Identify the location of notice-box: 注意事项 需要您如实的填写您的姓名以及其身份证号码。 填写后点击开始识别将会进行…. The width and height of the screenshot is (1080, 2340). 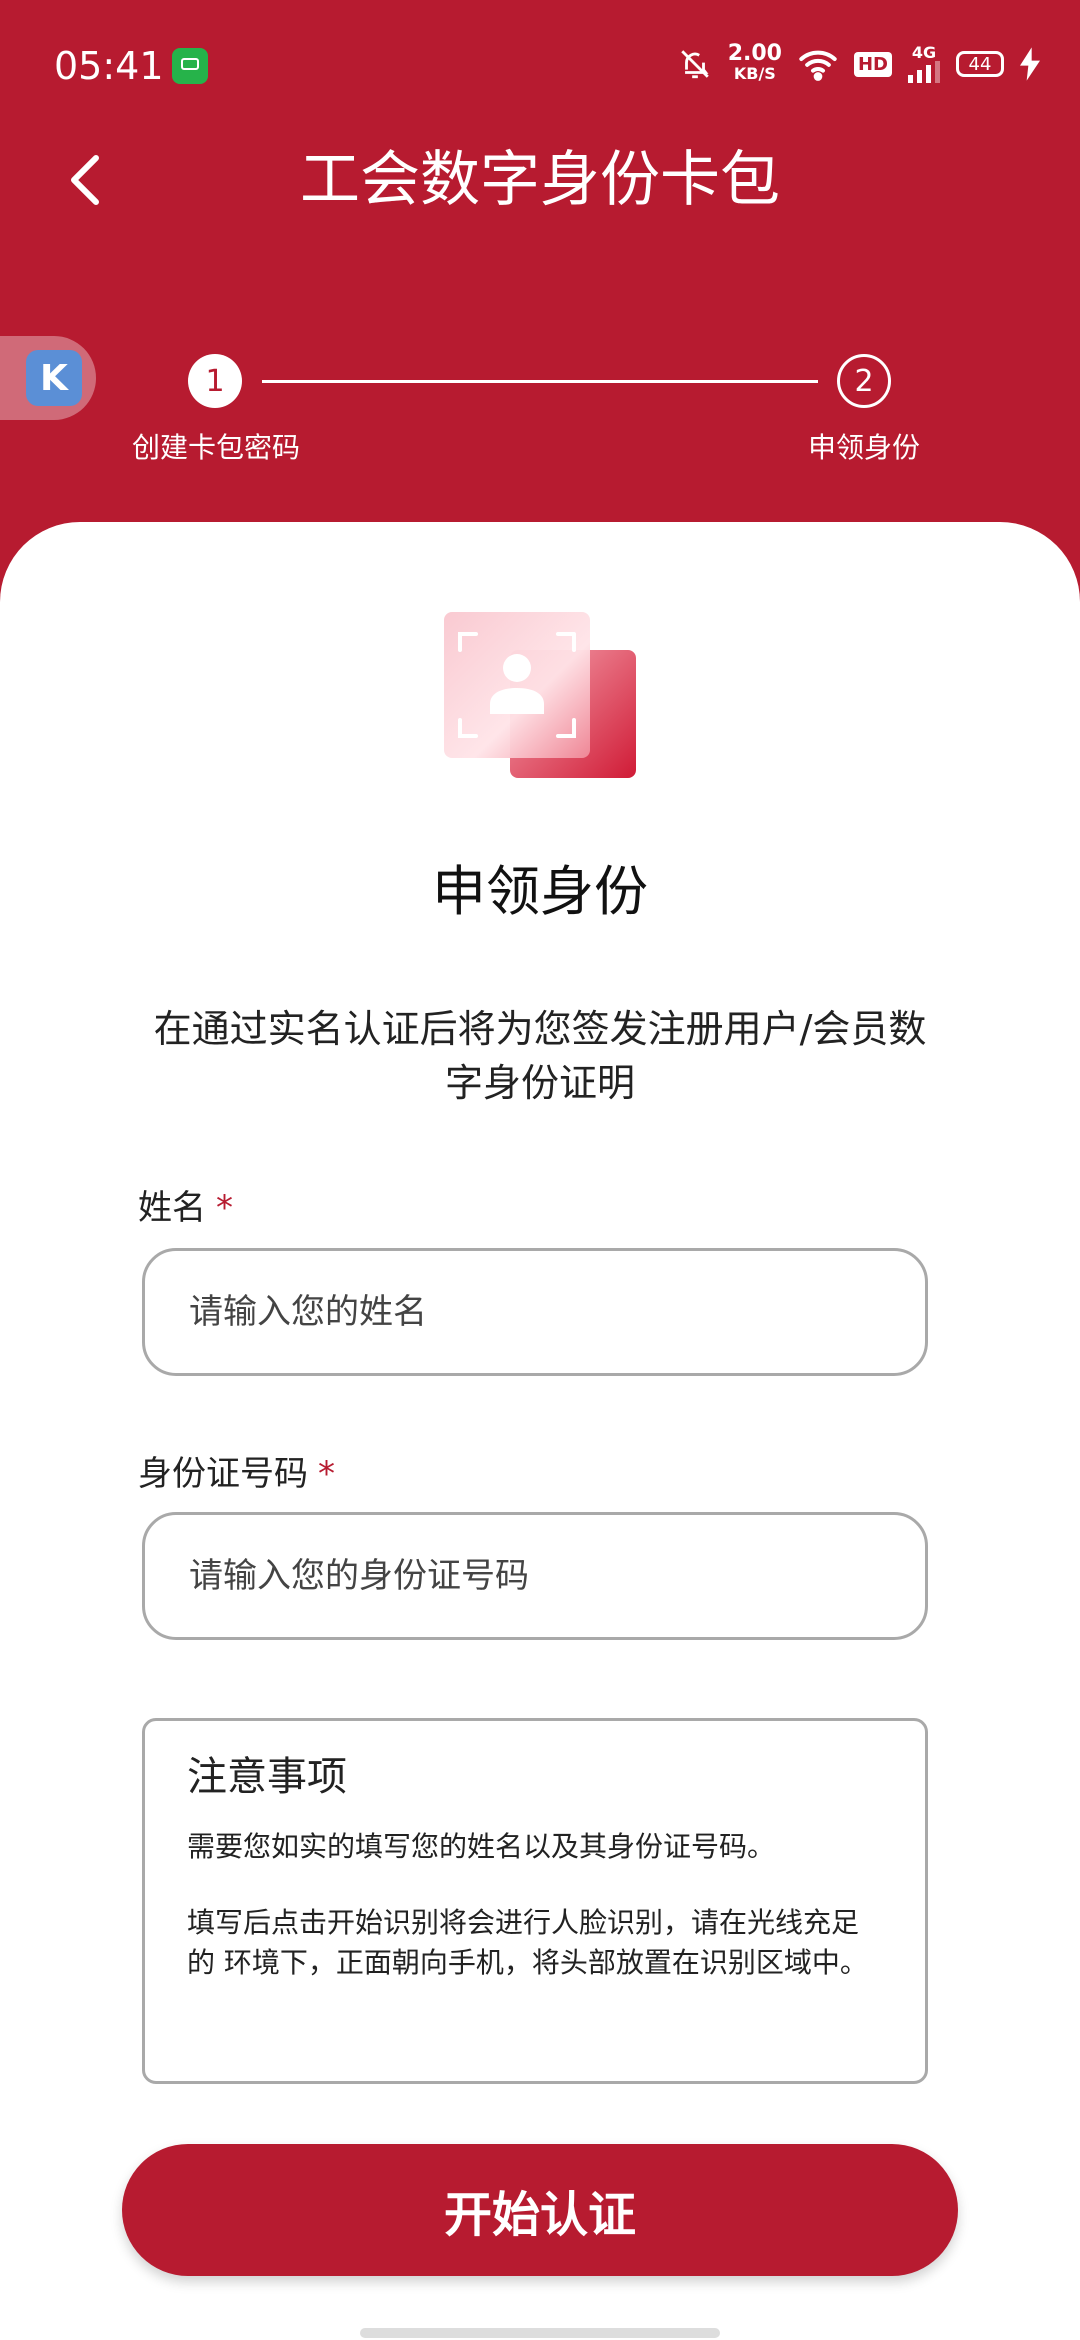
(535, 1901).